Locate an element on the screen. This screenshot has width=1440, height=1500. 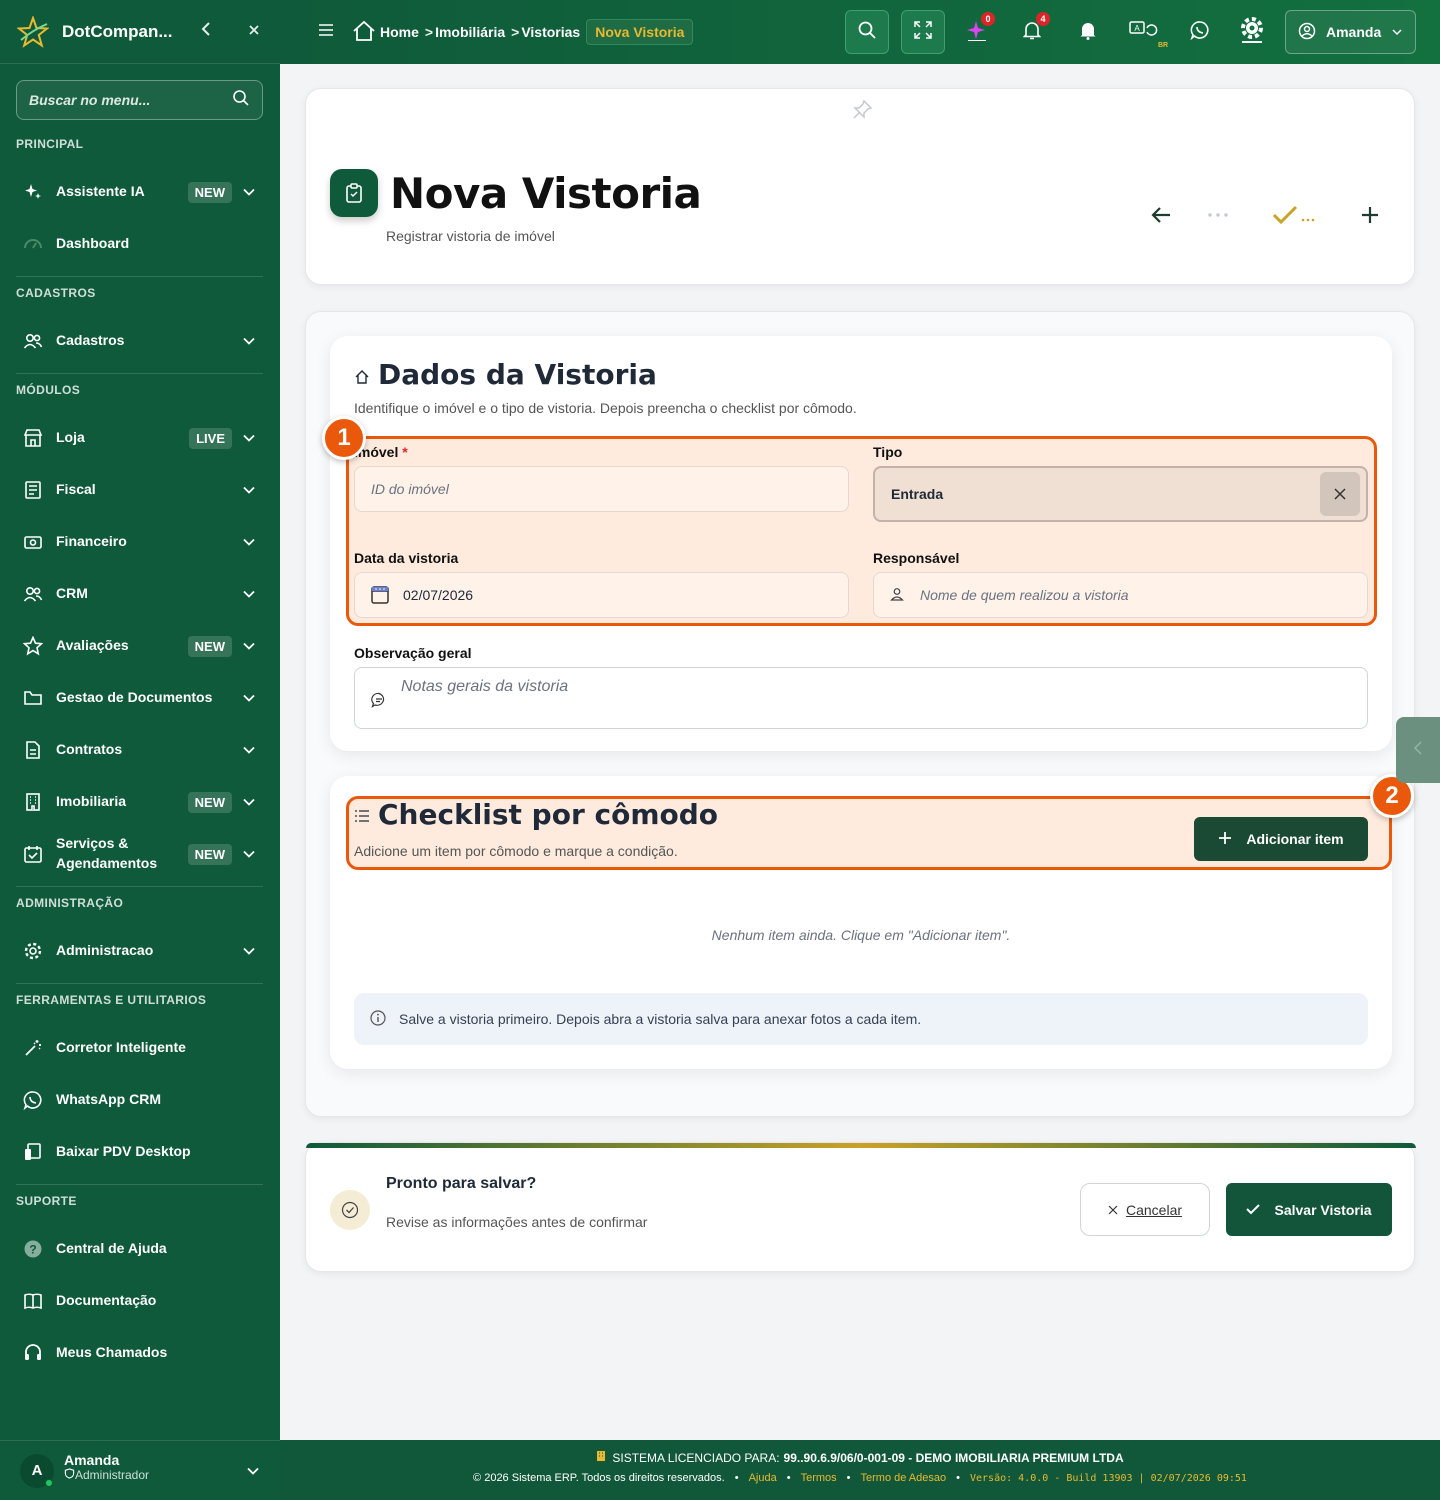
avatar: A is located at coordinates (37, 1470).